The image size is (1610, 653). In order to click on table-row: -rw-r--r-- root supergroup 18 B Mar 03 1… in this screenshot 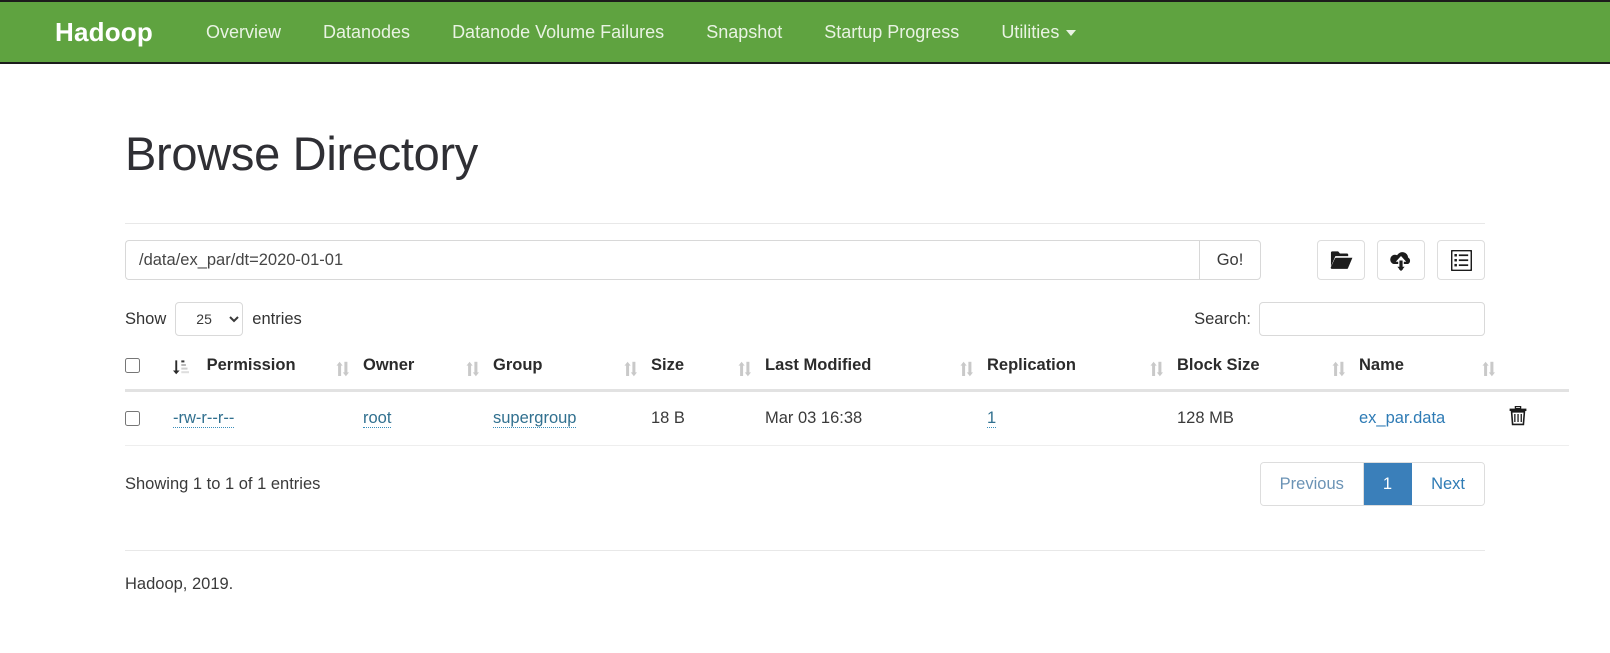, I will do `click(847, 418)`.